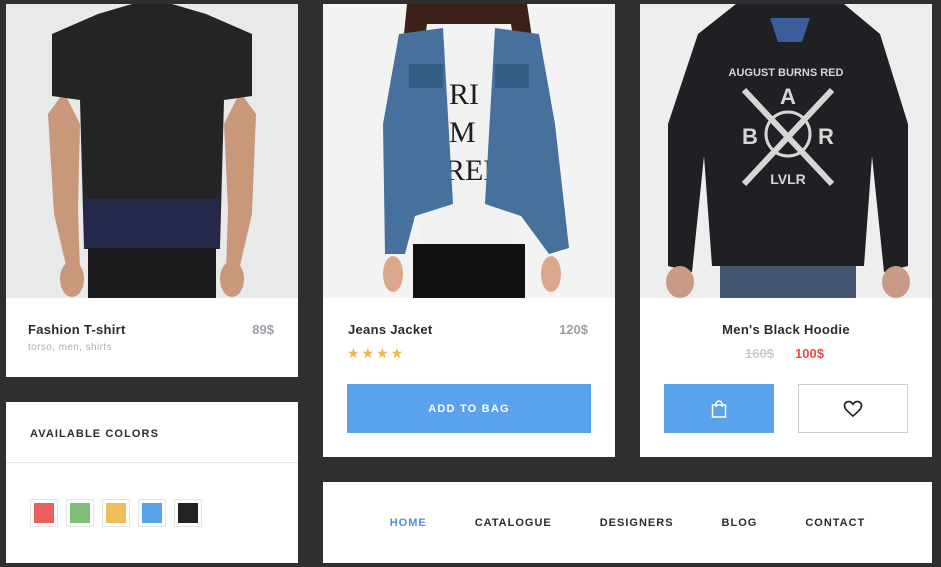 Image resolution: width=941 pixels, height=567 pixels. What do you see at coordinates (95, 434) in the screenshot?
I see `colors-title: AVAILABLE COLORS` at bounding box center [95, 434].